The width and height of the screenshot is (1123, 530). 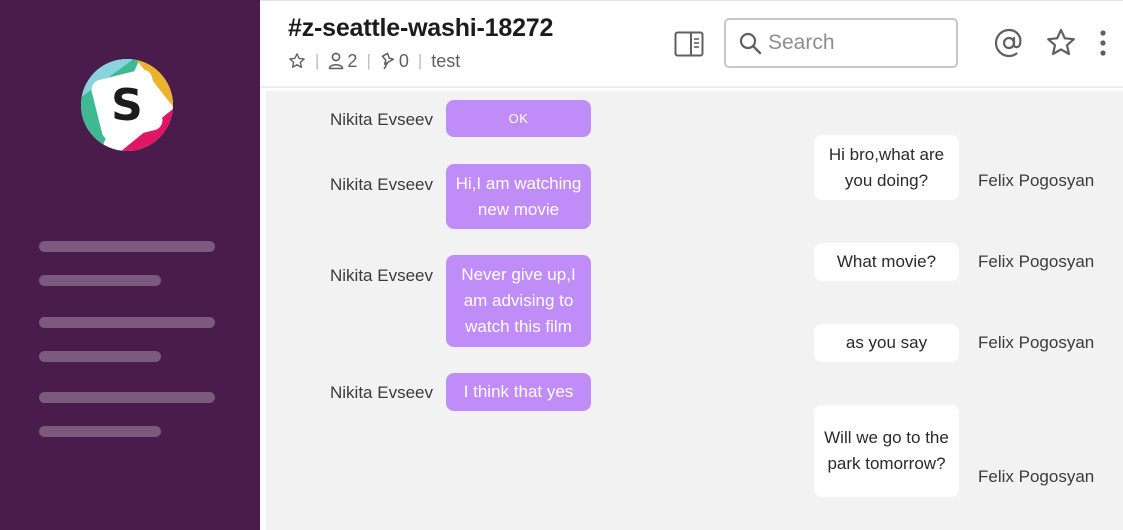 I want to click on svg-text: S, so click(x=127, y=105).